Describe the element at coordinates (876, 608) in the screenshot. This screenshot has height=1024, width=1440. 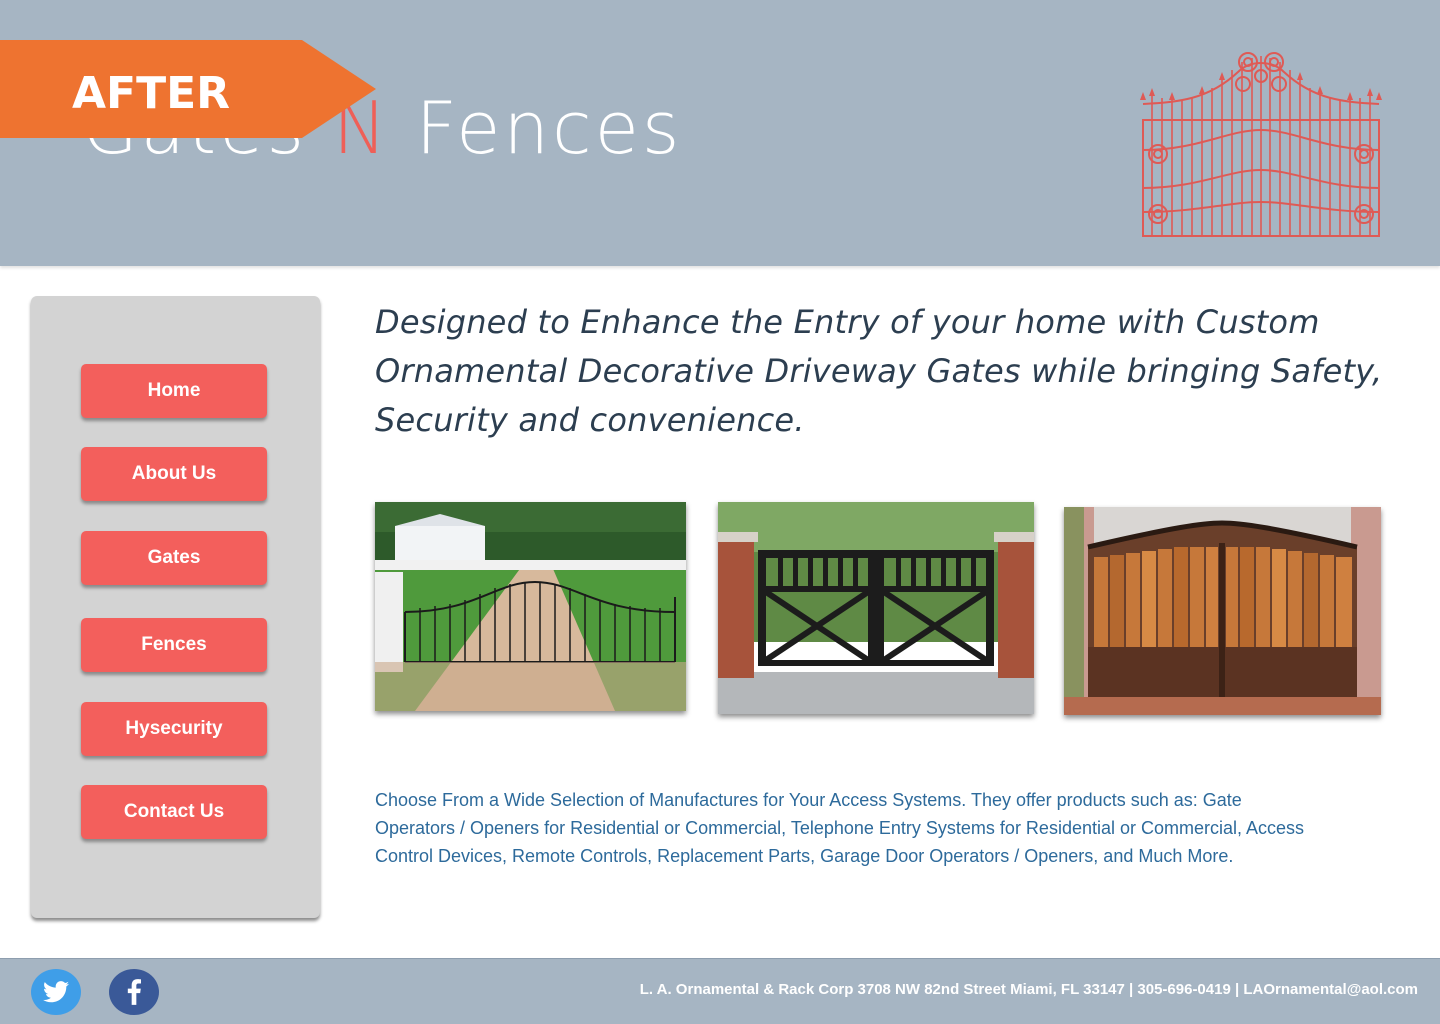
I see `gate-photo-black-wood` at that location.